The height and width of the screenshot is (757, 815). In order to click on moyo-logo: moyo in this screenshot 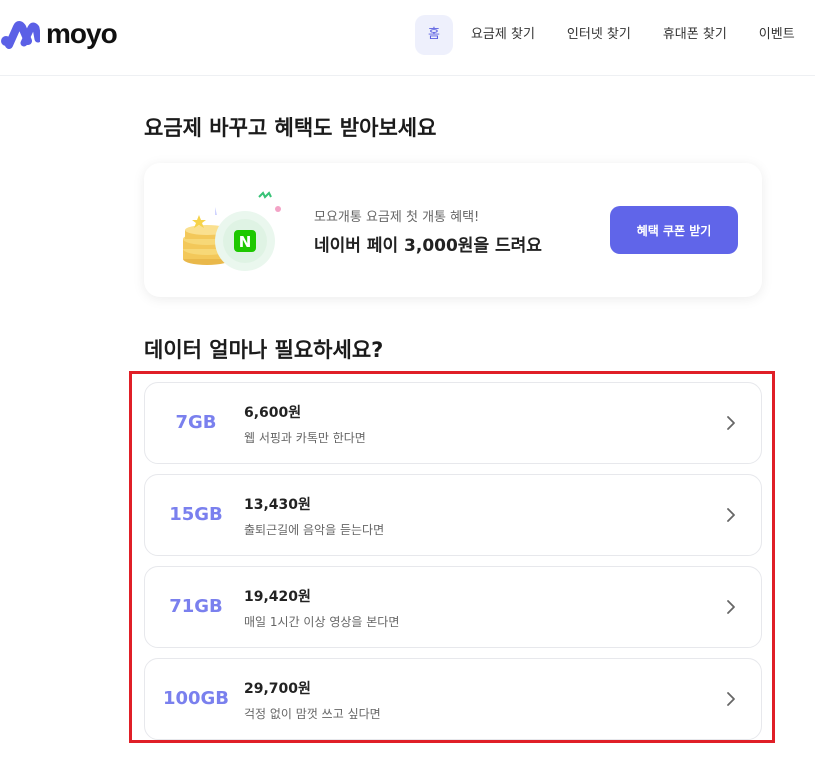, I will do `click(59, 34)`.